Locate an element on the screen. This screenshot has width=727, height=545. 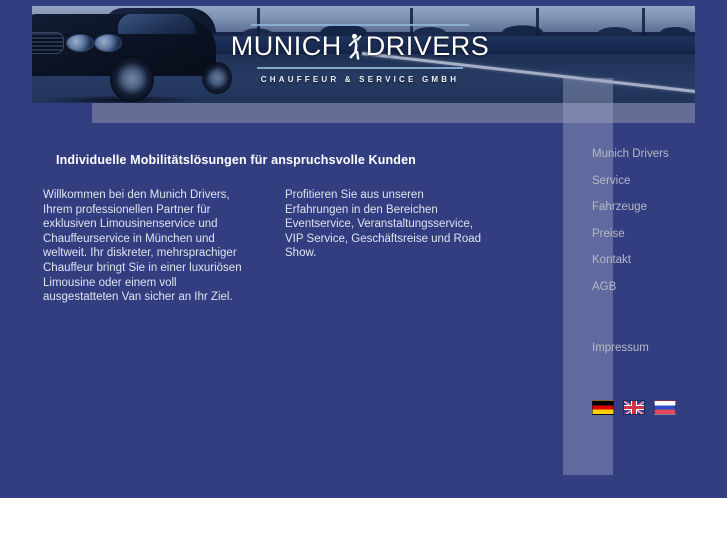
logo-word-drivers: DRIVERS is located at coordinates (427, 45).